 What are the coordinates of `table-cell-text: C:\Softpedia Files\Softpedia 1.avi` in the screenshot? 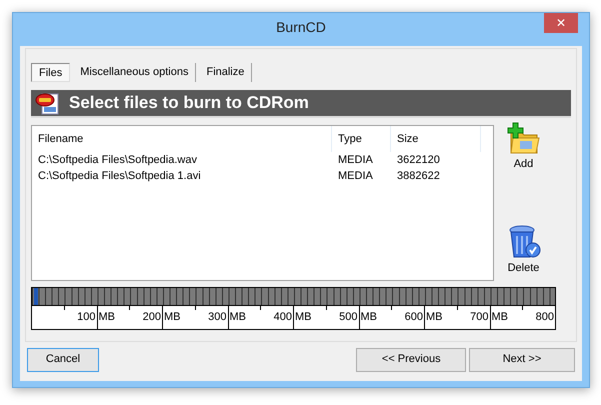 It's located at (119, 176).